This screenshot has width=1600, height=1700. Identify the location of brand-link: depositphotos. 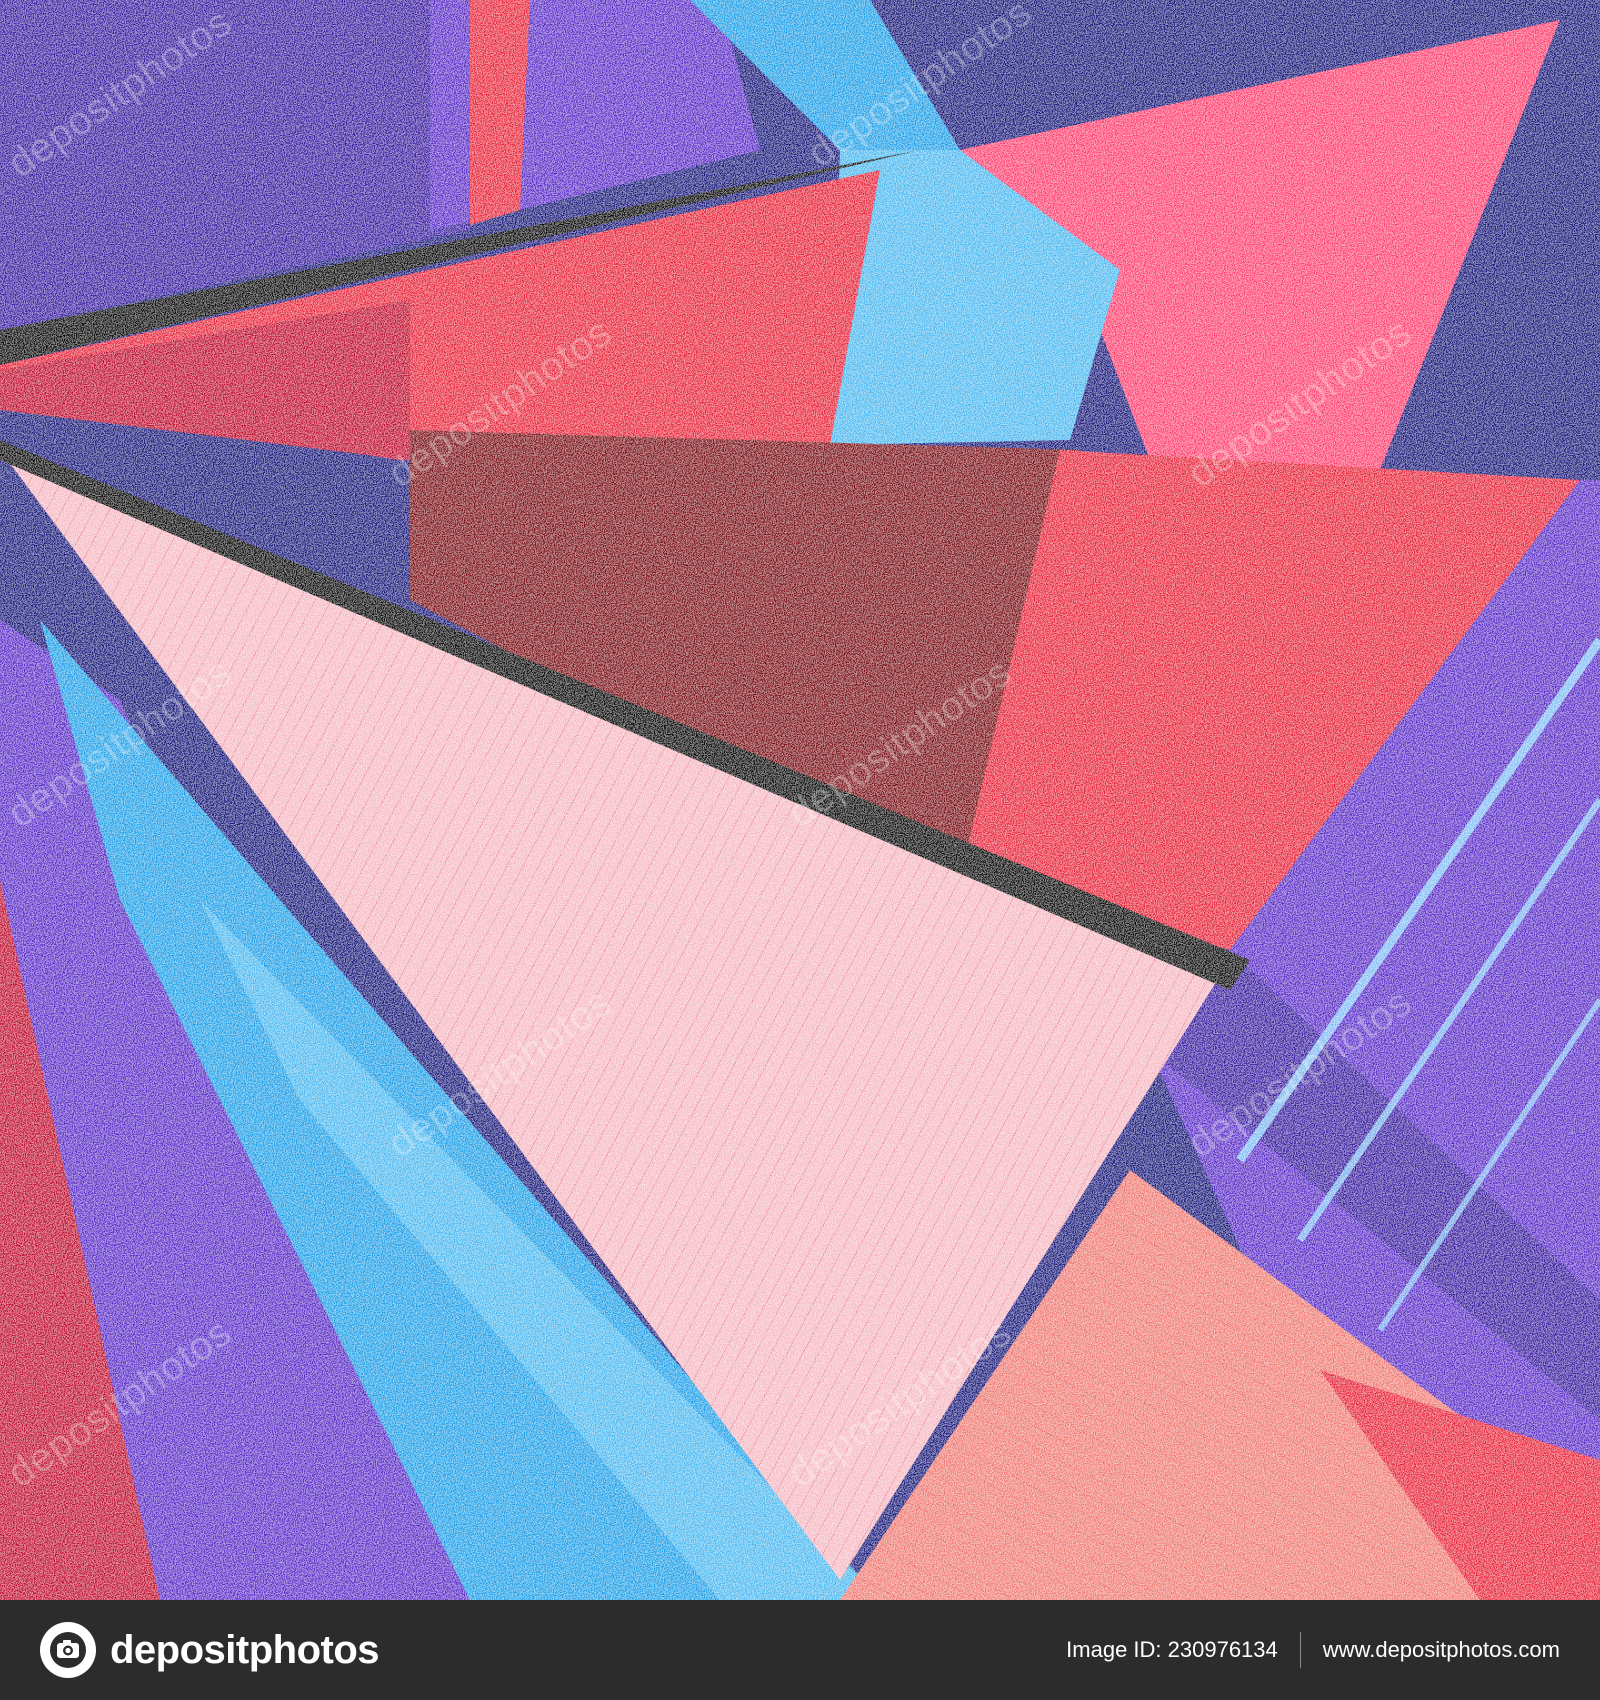
(210, 1650).